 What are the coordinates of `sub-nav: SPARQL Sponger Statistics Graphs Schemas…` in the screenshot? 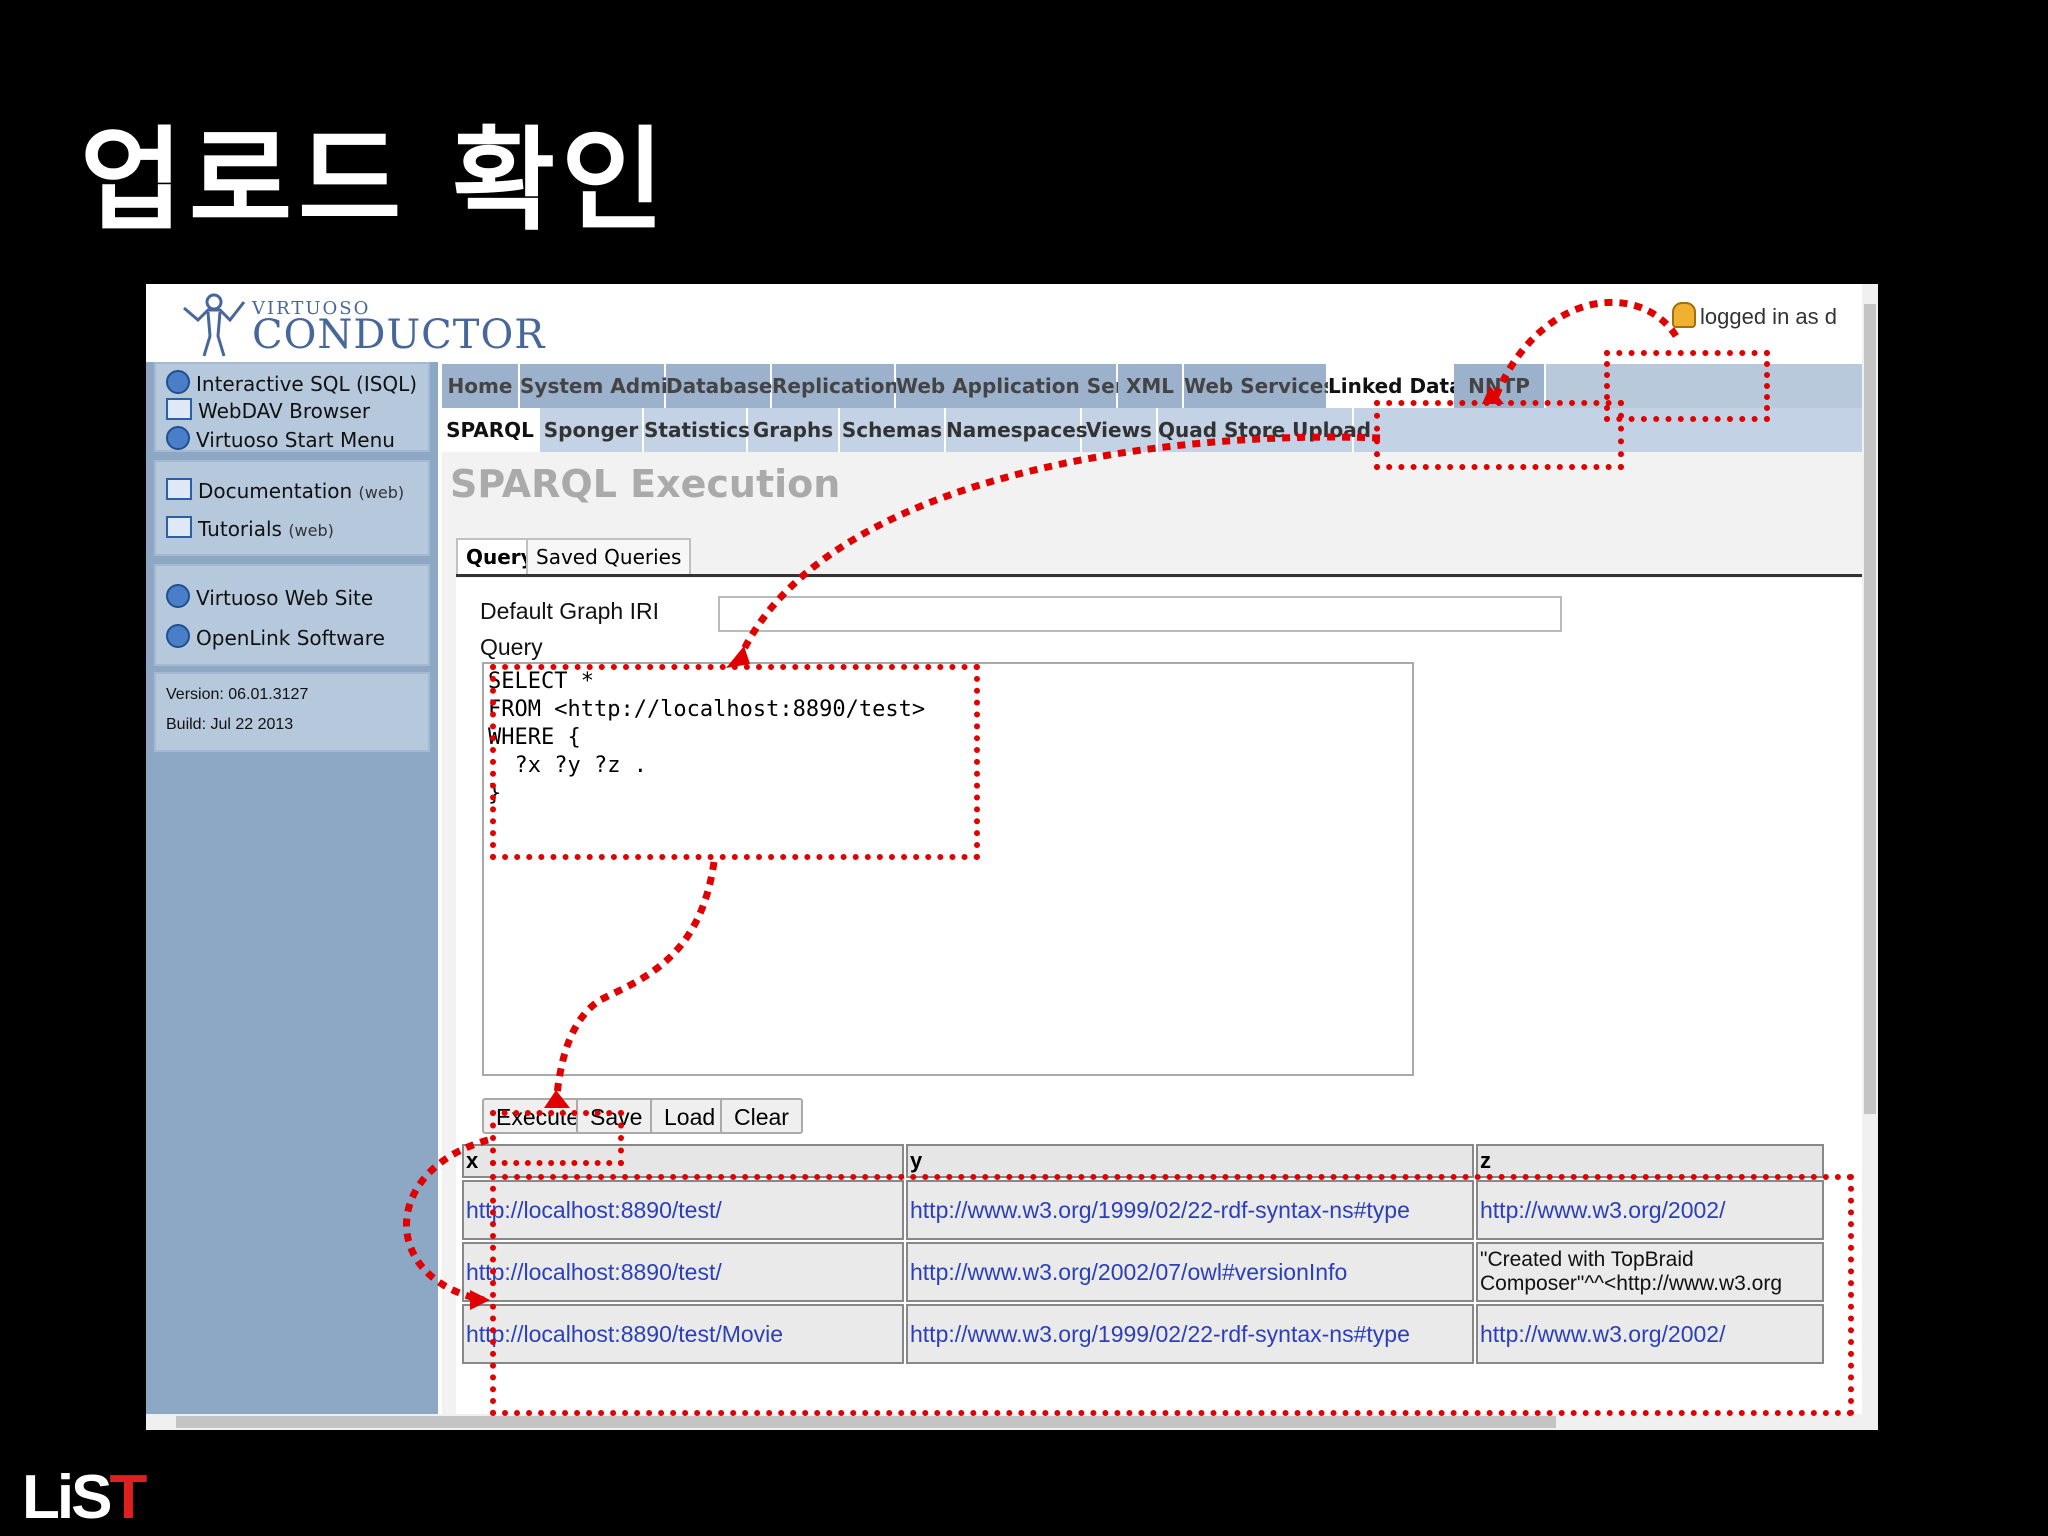 It's located at (1152, 430).